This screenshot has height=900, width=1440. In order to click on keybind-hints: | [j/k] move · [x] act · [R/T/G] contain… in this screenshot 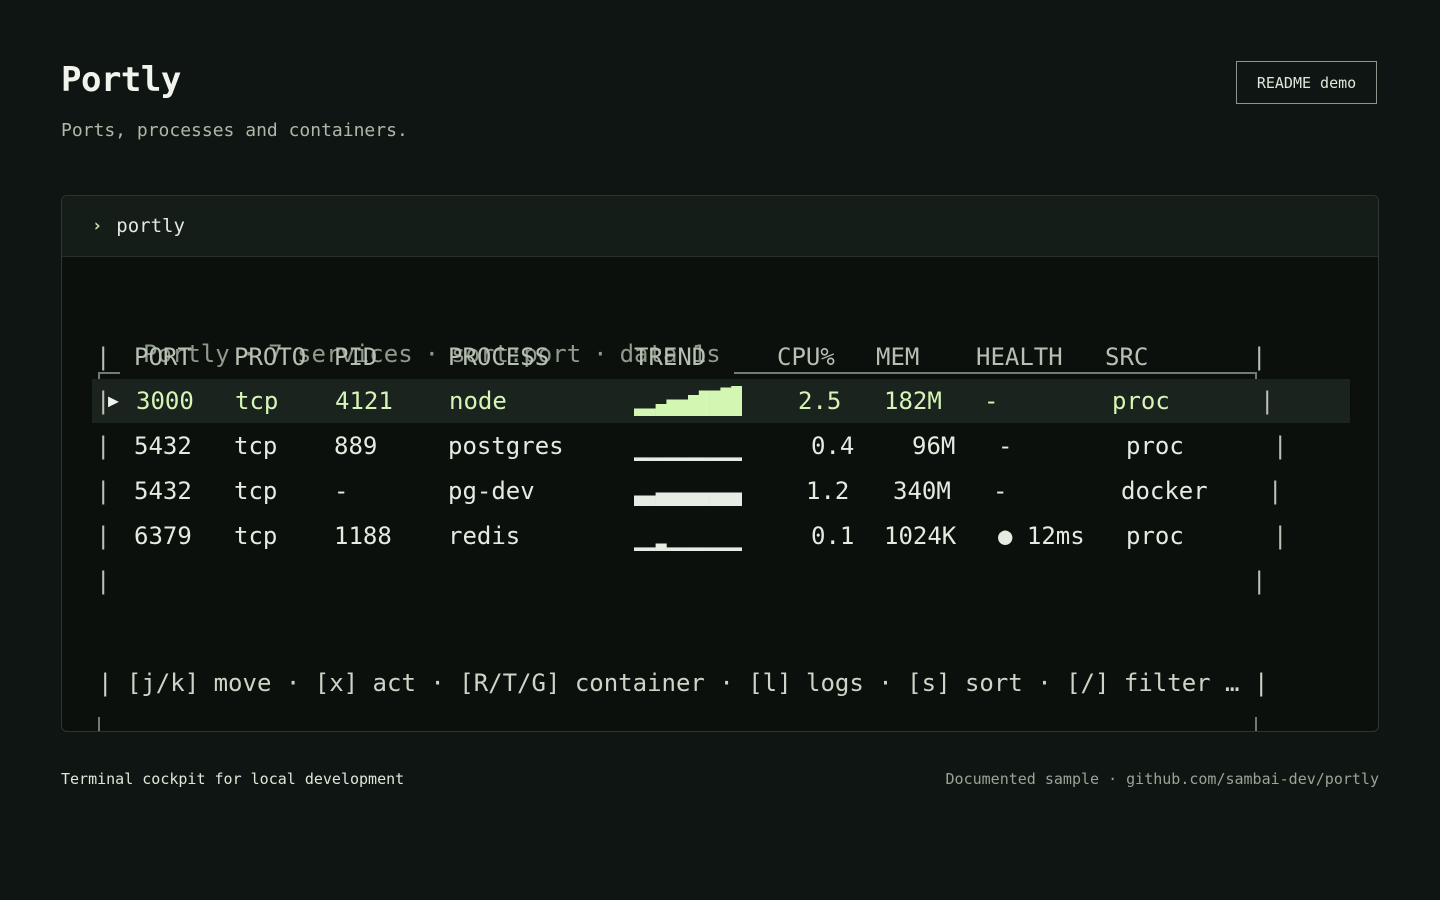, I will do `click(683, 683)`.